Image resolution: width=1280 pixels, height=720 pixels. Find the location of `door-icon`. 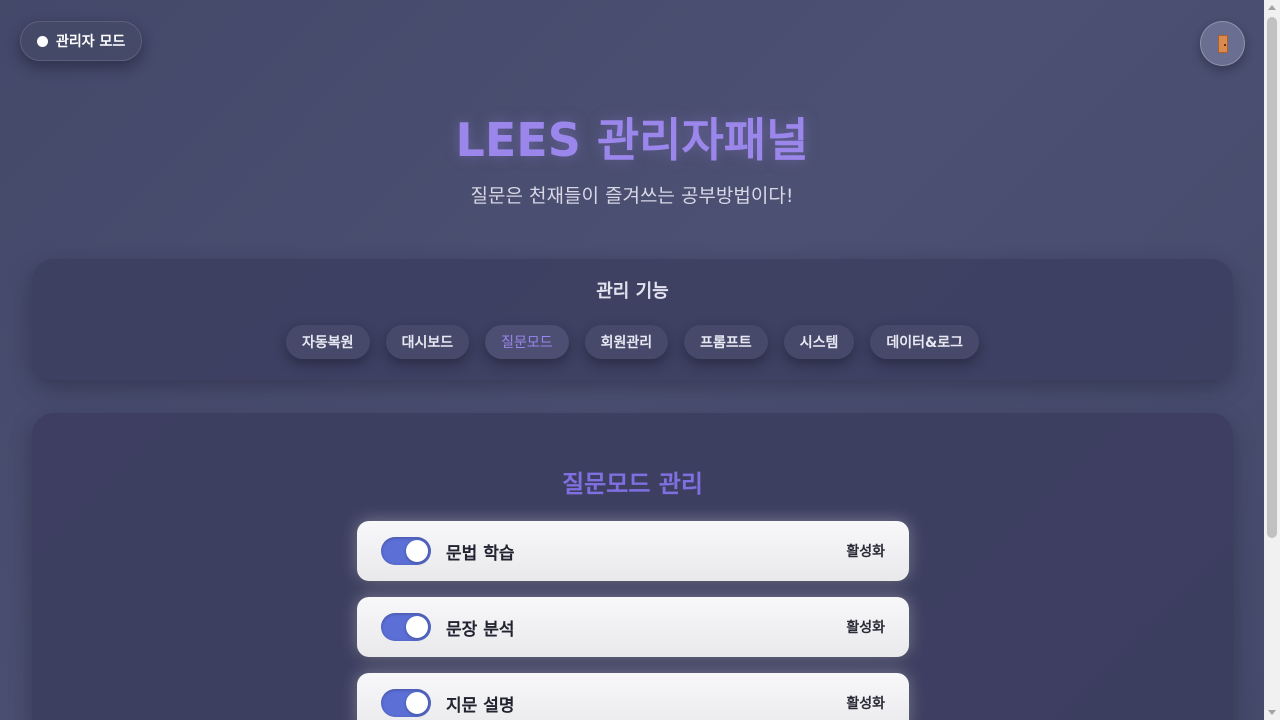

door-icon is located at coordinates (1222, 43).